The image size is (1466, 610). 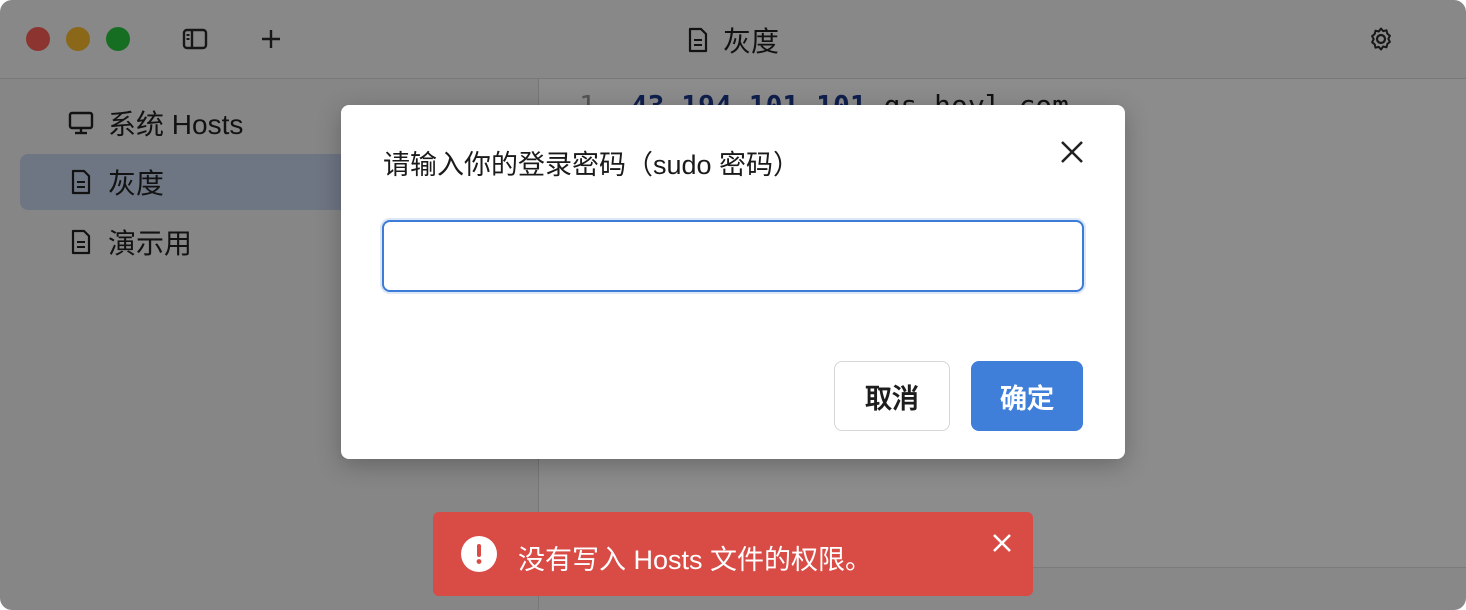 What do you see at coordinates (695, 560) in the screenshot?
I see `toast-message: 没有写入 Hosts 文件的权限。` at bounding box center [695, 560].